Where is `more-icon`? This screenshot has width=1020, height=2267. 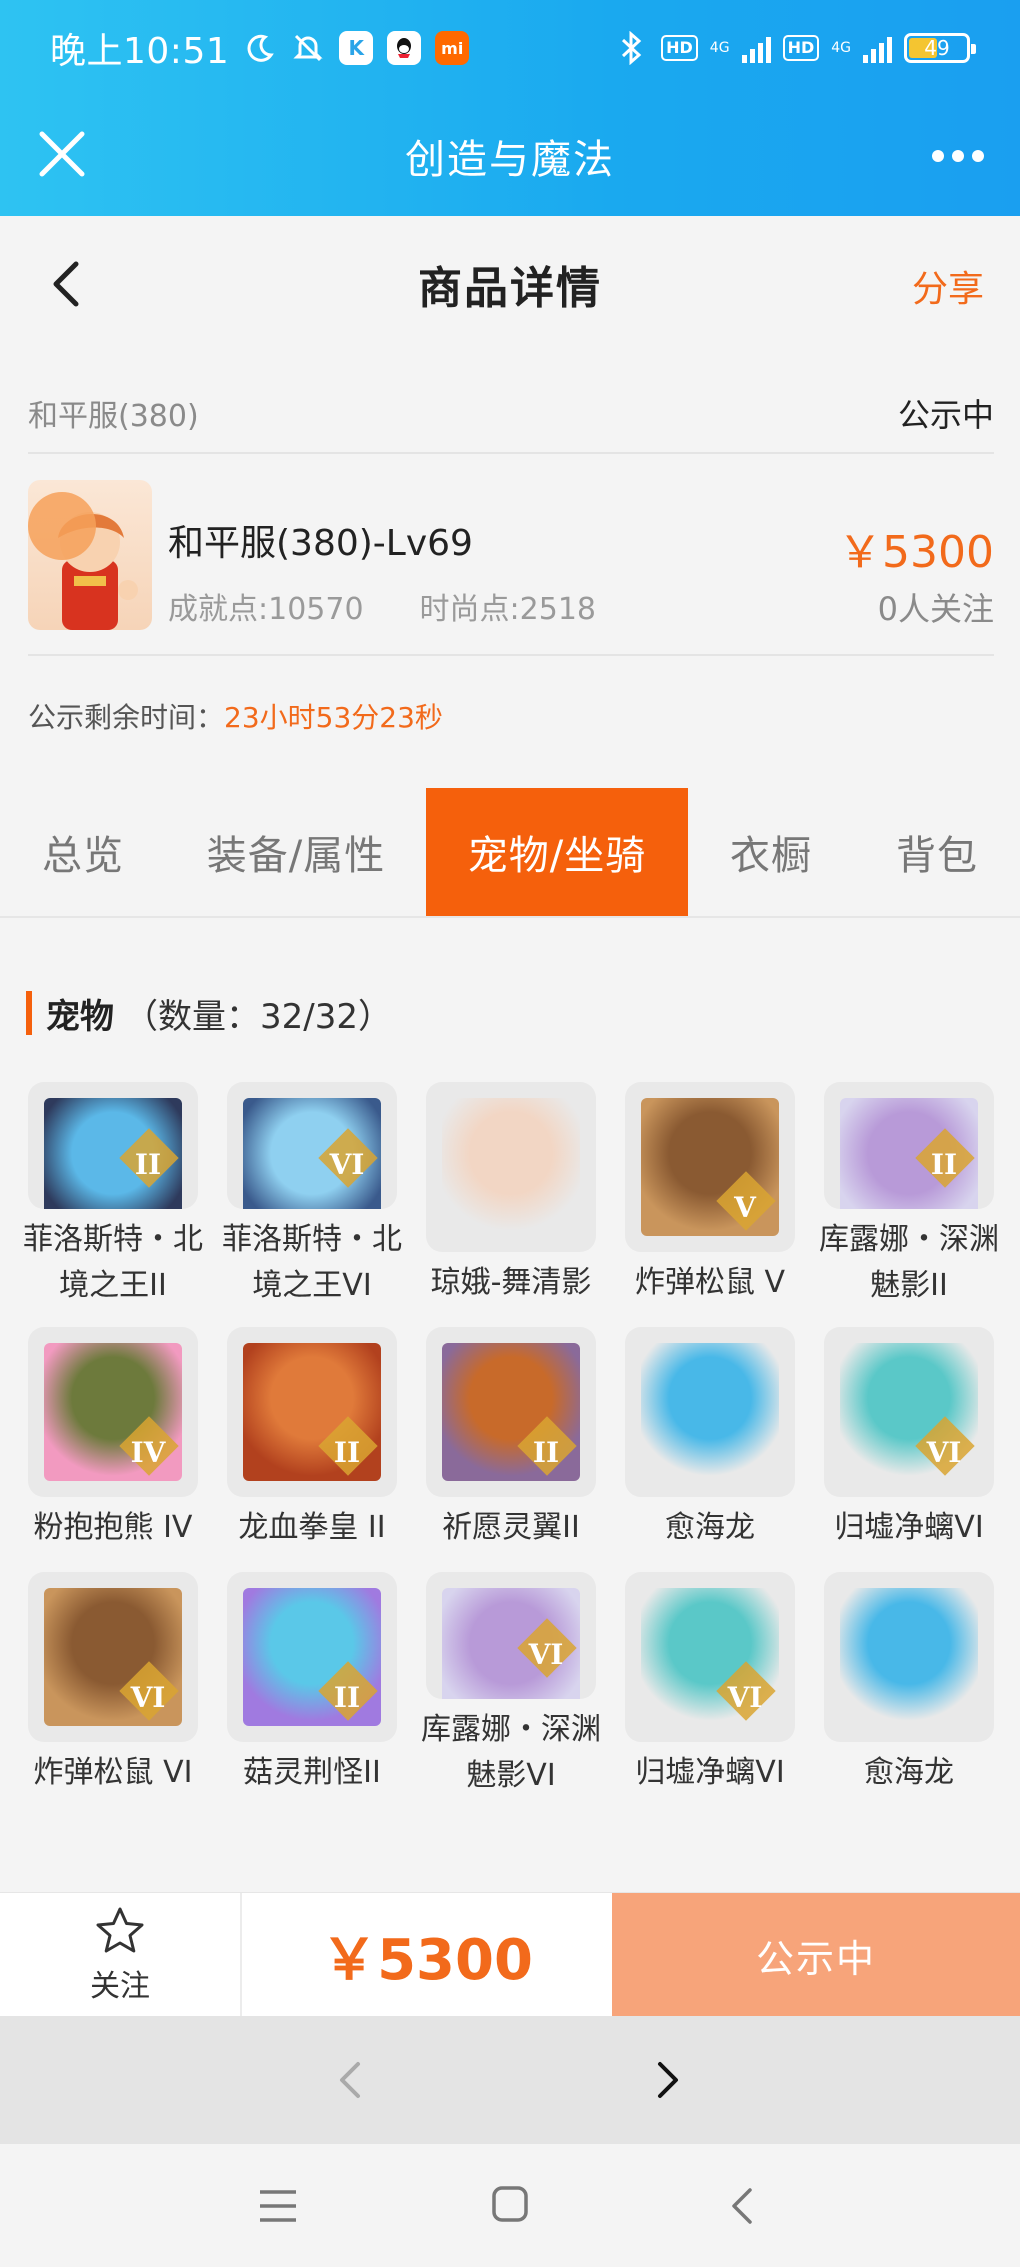 more-icon is located at coordinates (958, 156).